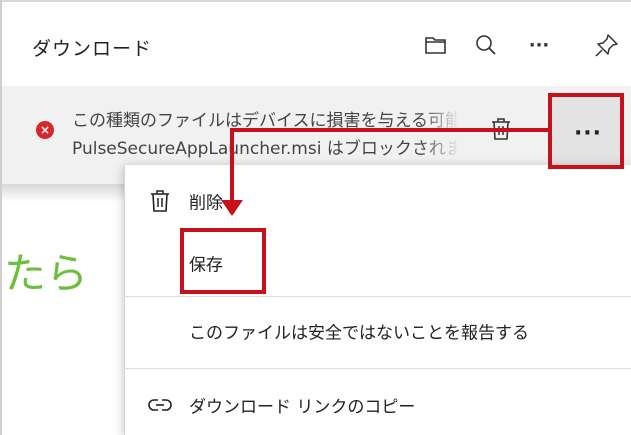  What do you see at coordinates (389, 130) in the screenshot?
I see `annotation-arrow-horizontal` at bounding box center [389, 130].